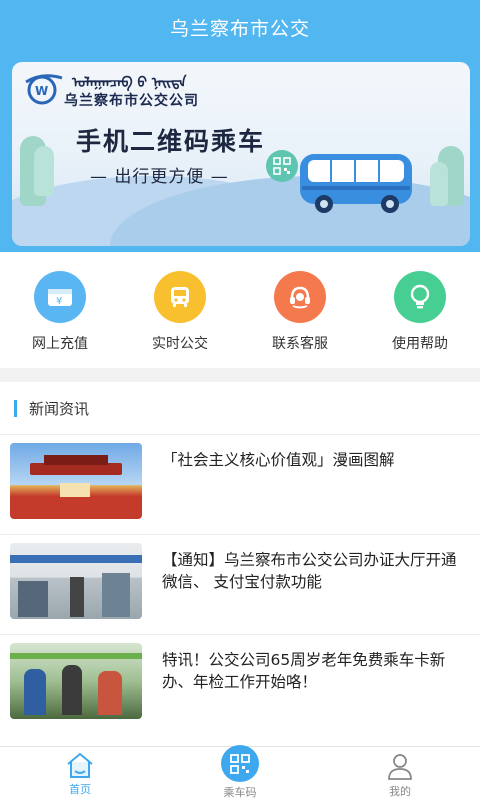 The height and width of the screenshot is (800, 480). Describe the element at coordinates (76, 481) in the screenshot. I see `tiananmen-photo` at that location.